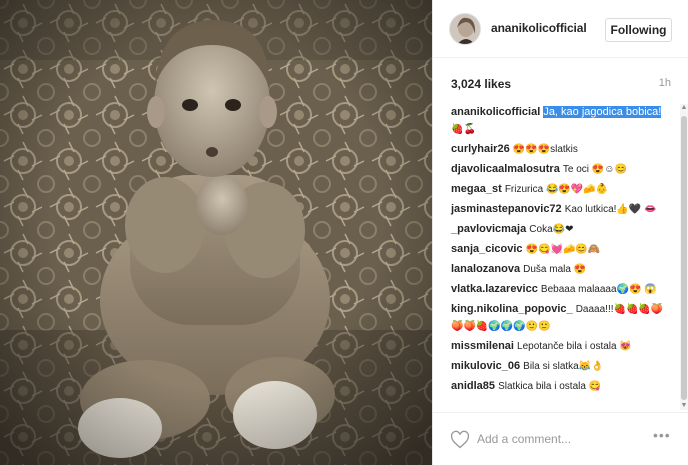 Image resolution: width=688 pixels, height=465 pixels. I want to click on add-comment-input, so click(552, 439).